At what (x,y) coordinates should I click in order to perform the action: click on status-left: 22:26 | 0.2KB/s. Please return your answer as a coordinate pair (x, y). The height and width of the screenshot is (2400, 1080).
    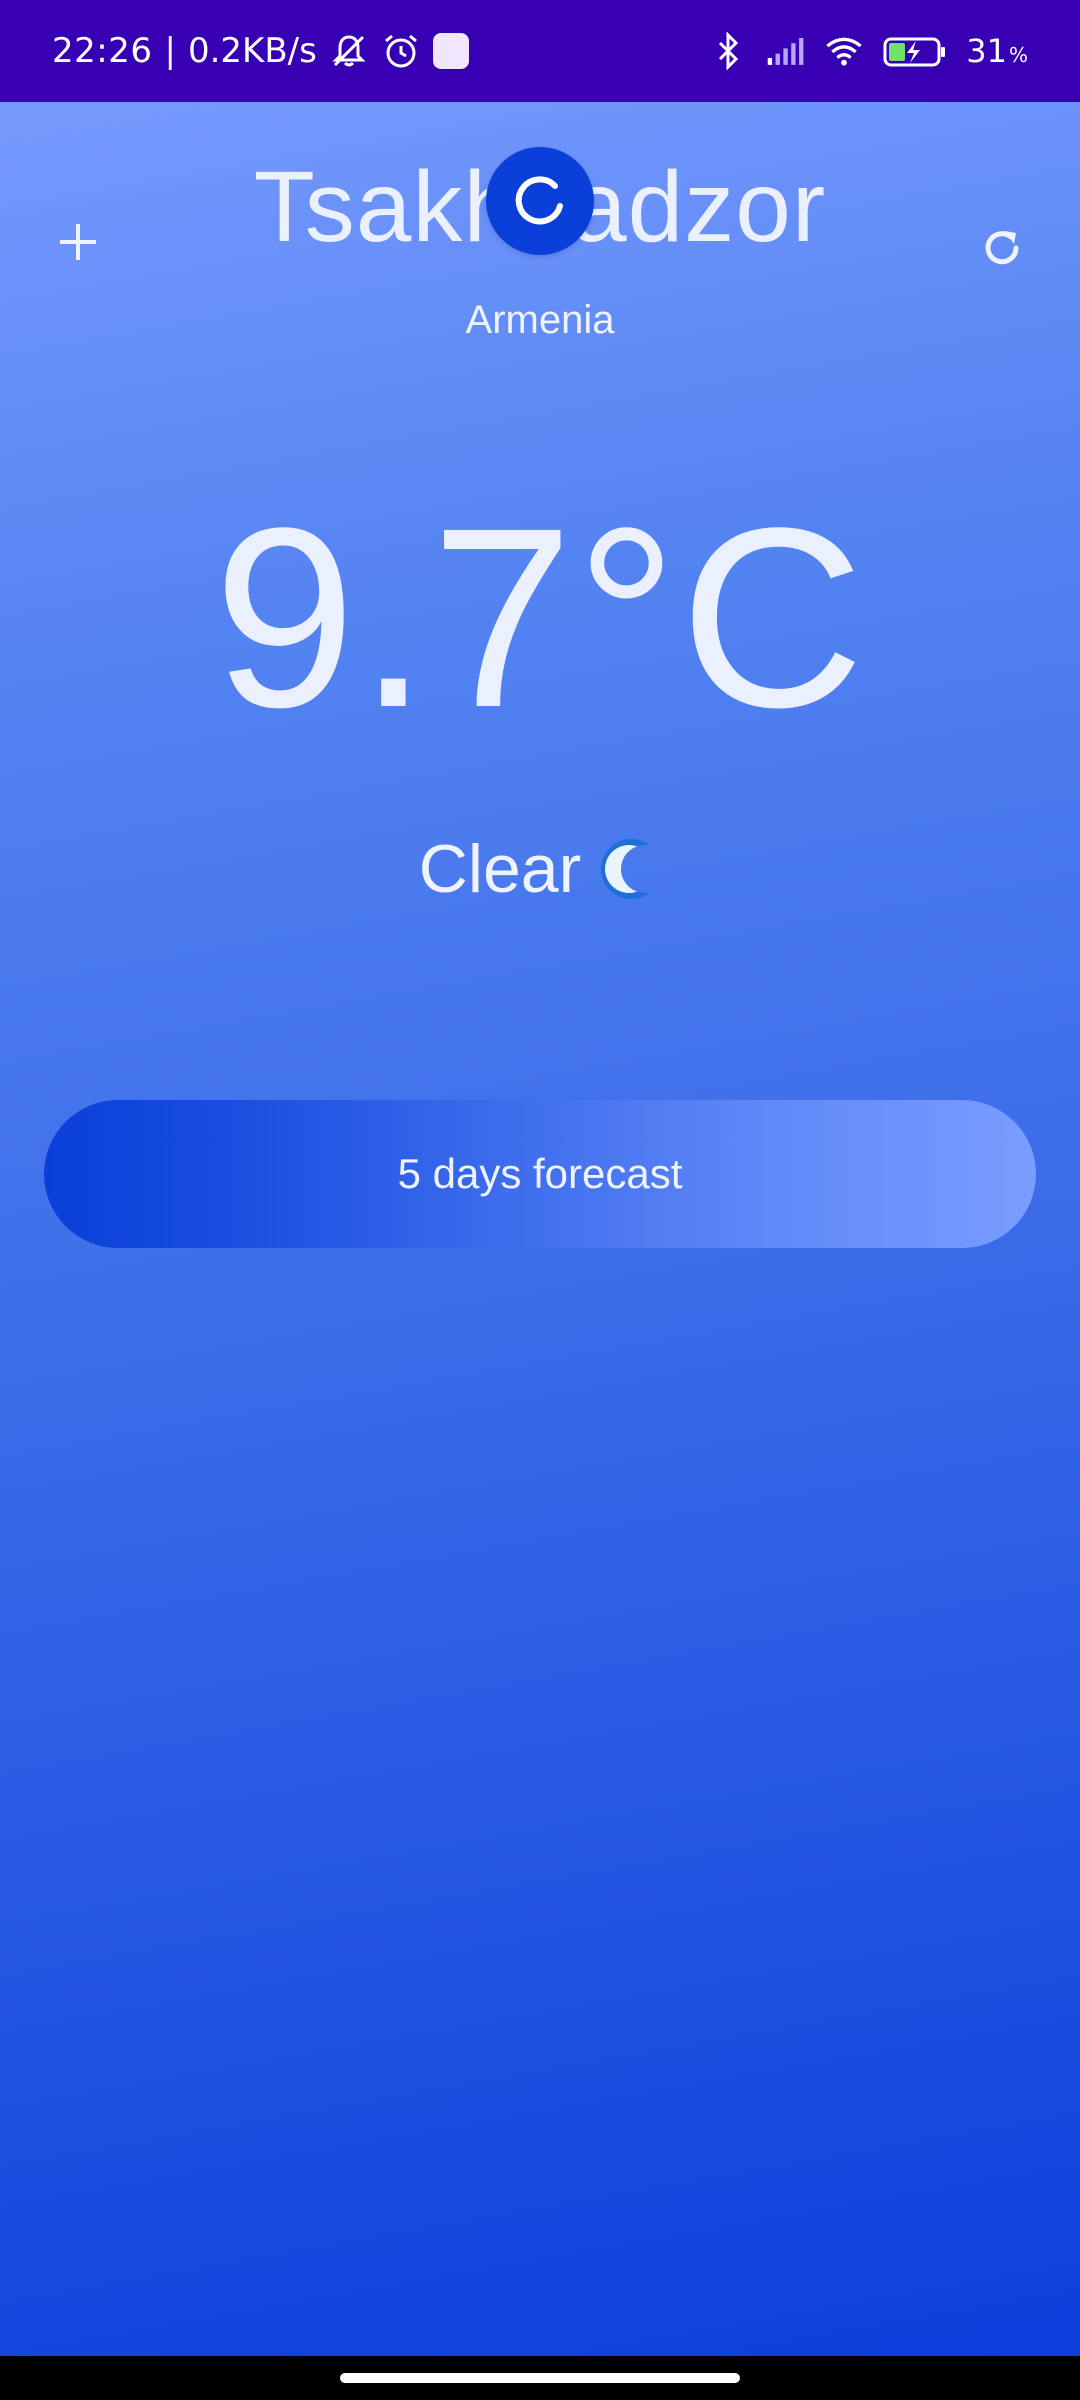
    Looking at the image, I should click on (260, 51).